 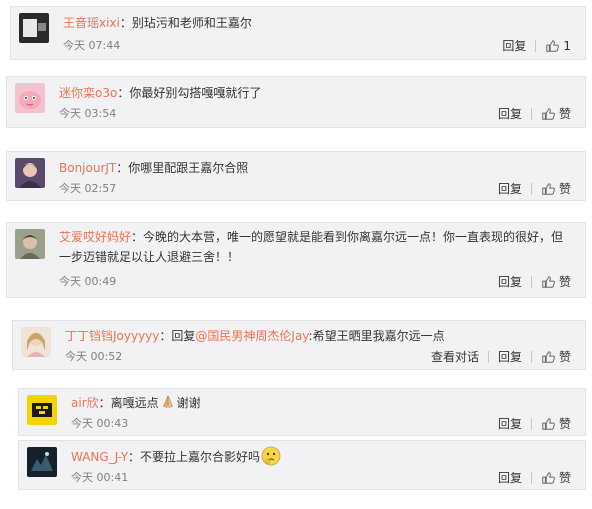 I want to click on comment-time: 今天 02:57, so click(x=88, y=188).